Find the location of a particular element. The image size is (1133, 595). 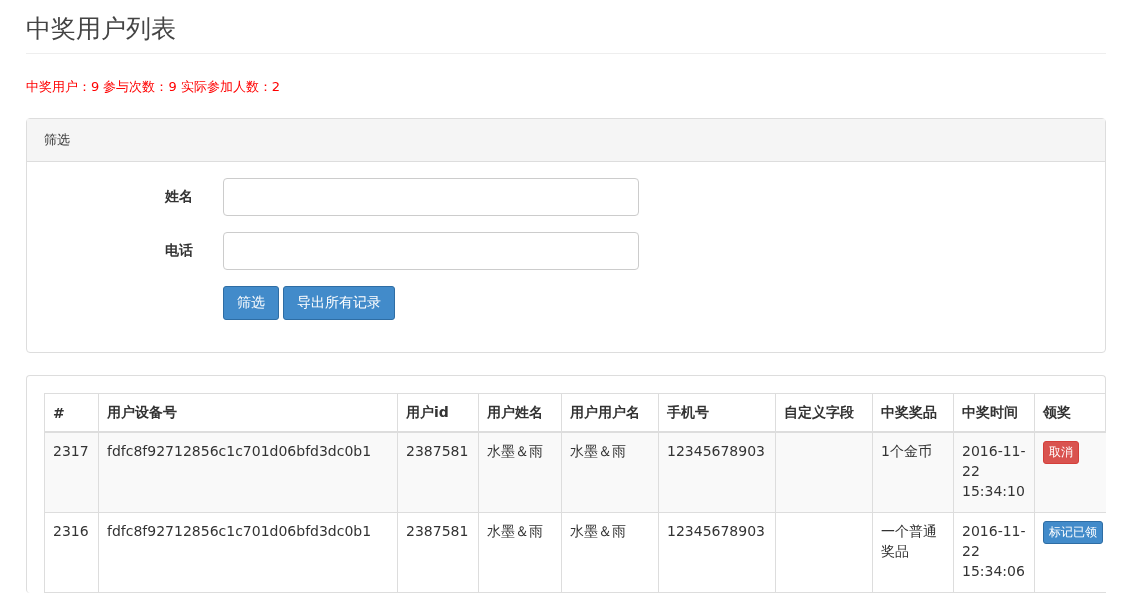

table-cell: 1个金币 is located at coordinates (906, 451).